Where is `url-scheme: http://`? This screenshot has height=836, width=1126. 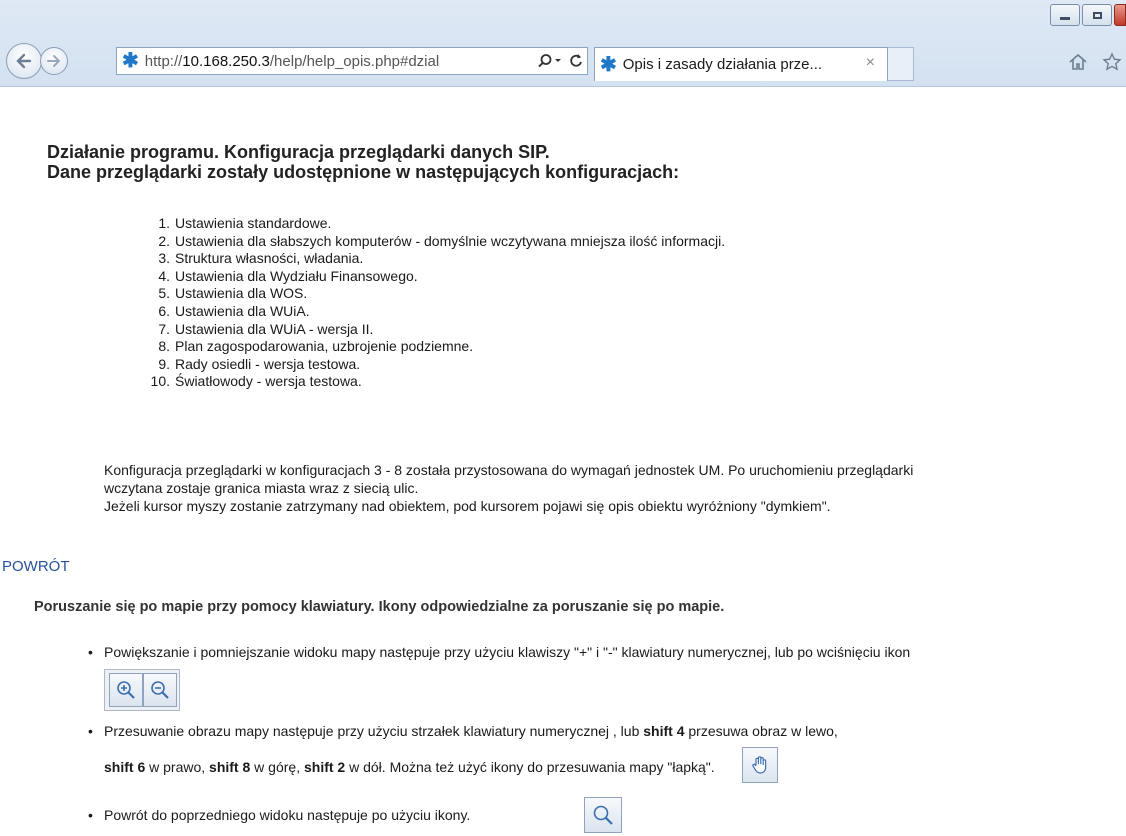
url-scheme: http:// is located at coordinates (163, 61).